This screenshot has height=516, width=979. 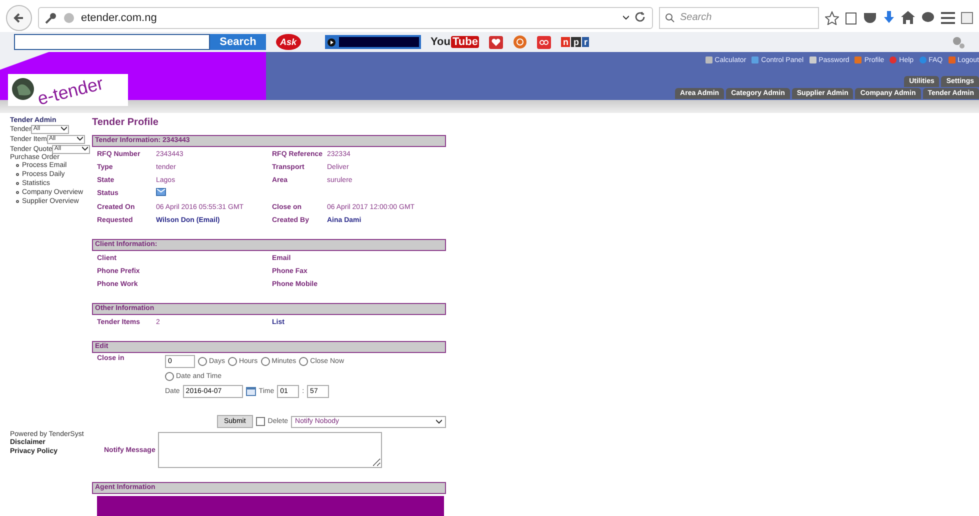 I want to click on url-text: etender.com.ng, so click(x=119, y=18).